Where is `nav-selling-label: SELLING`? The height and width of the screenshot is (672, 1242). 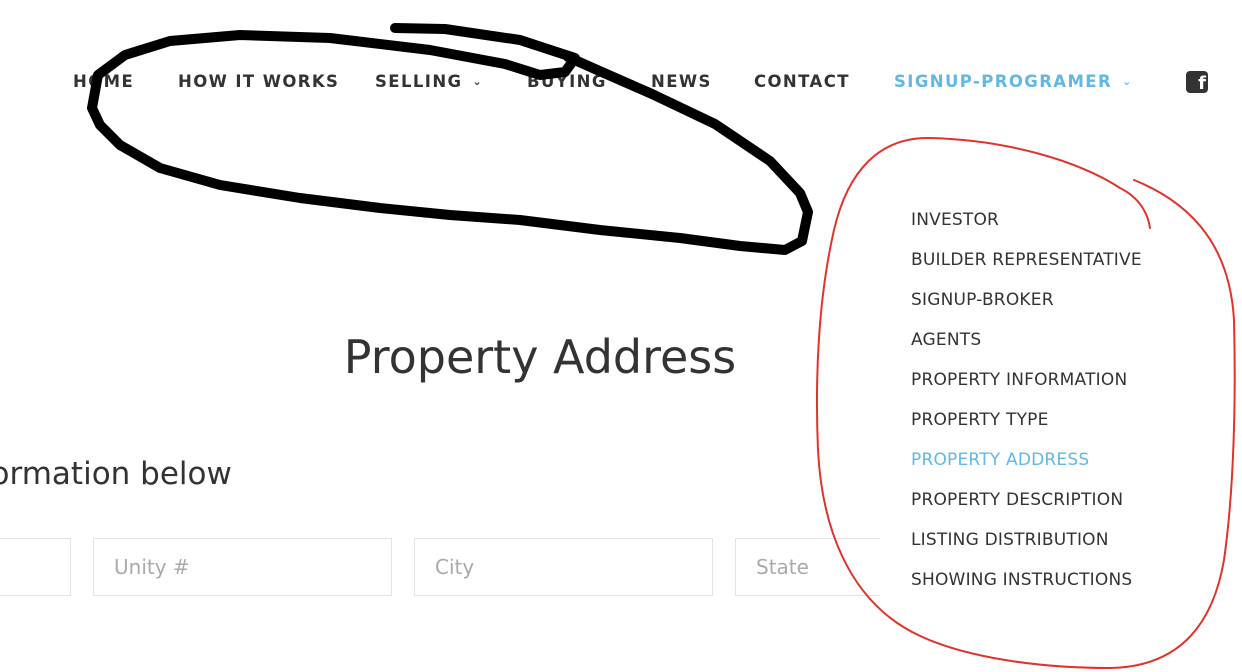 nav-selling-label: SELLING is located at coordinates (419, 81).